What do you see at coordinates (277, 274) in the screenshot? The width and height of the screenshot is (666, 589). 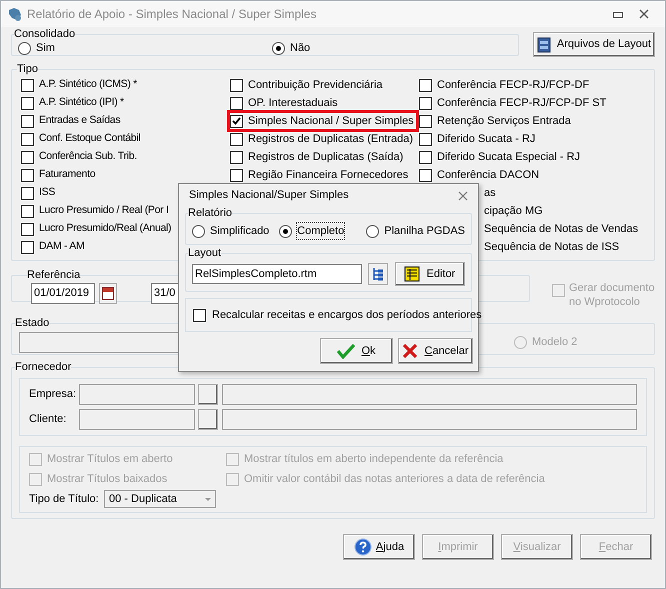 I see `layout-field: RelSimplesCompleto.rtm` at bounding box center [277, 274].